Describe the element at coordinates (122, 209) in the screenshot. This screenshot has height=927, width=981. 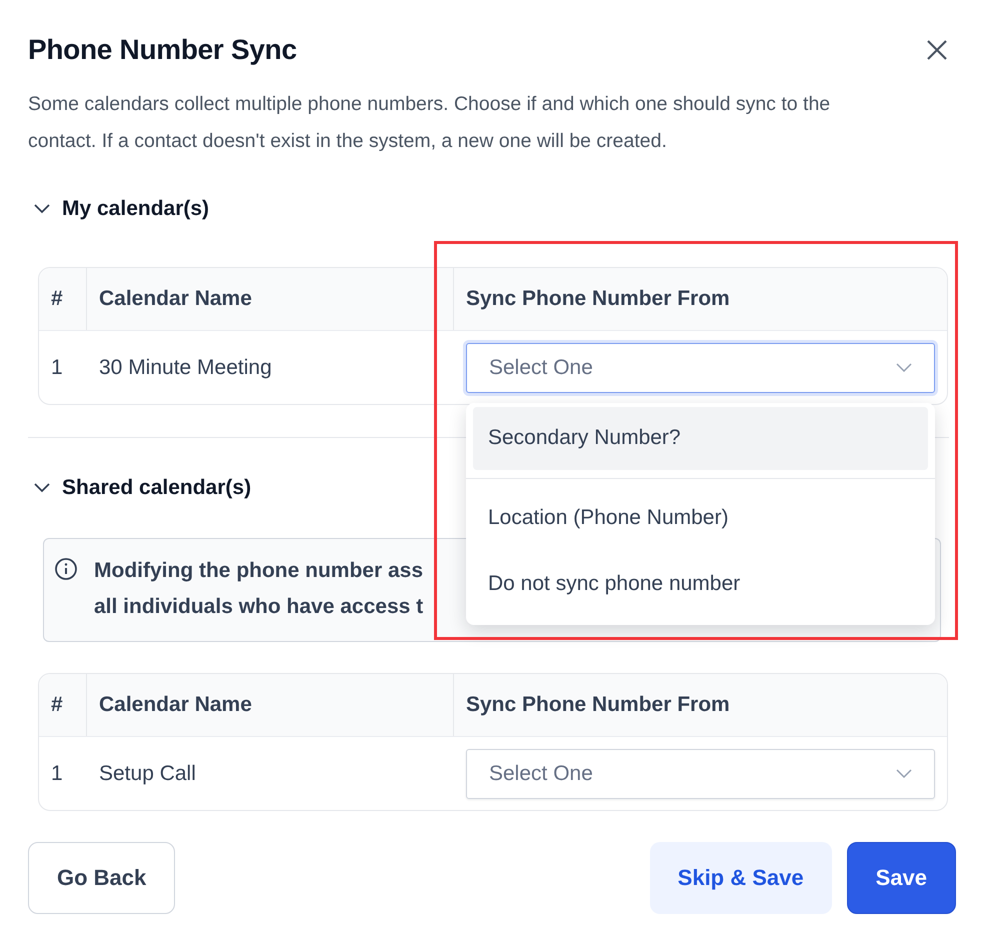
I see `section-toggle: My calendar(s)` at that location.